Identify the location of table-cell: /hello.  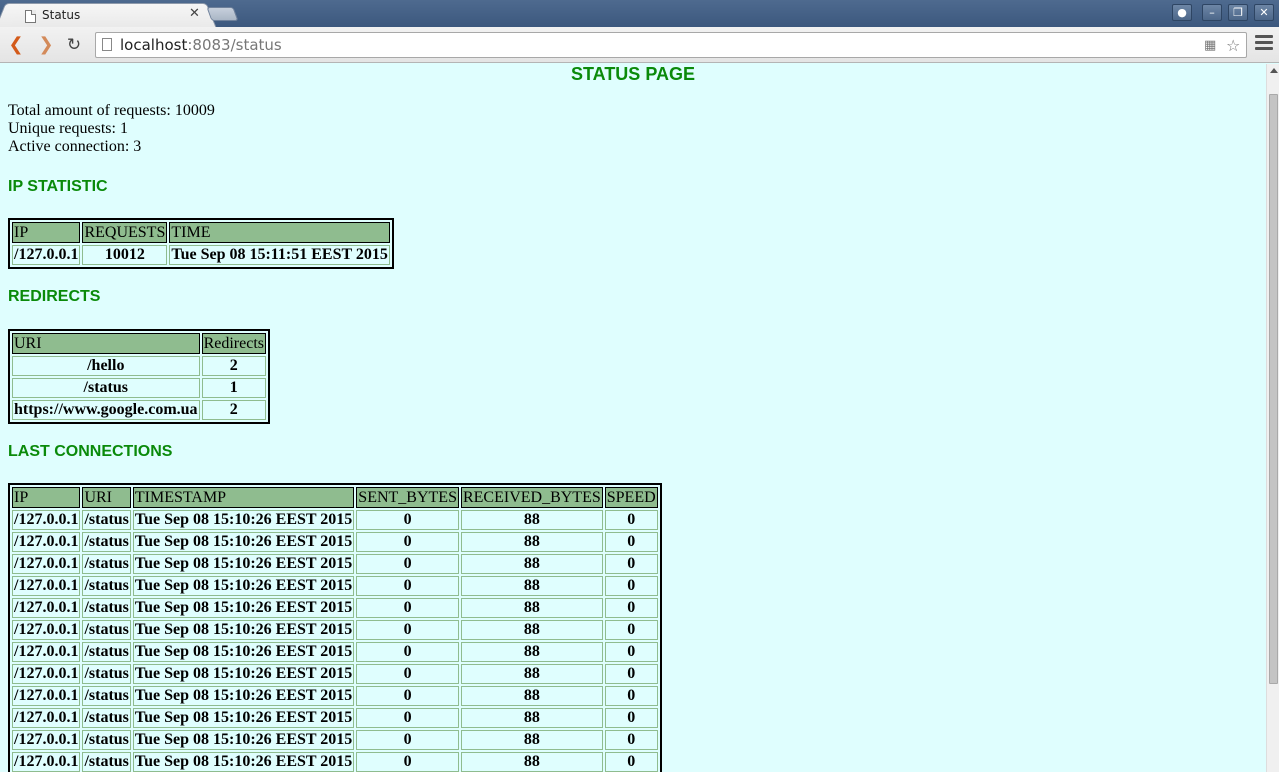
(106, 366).